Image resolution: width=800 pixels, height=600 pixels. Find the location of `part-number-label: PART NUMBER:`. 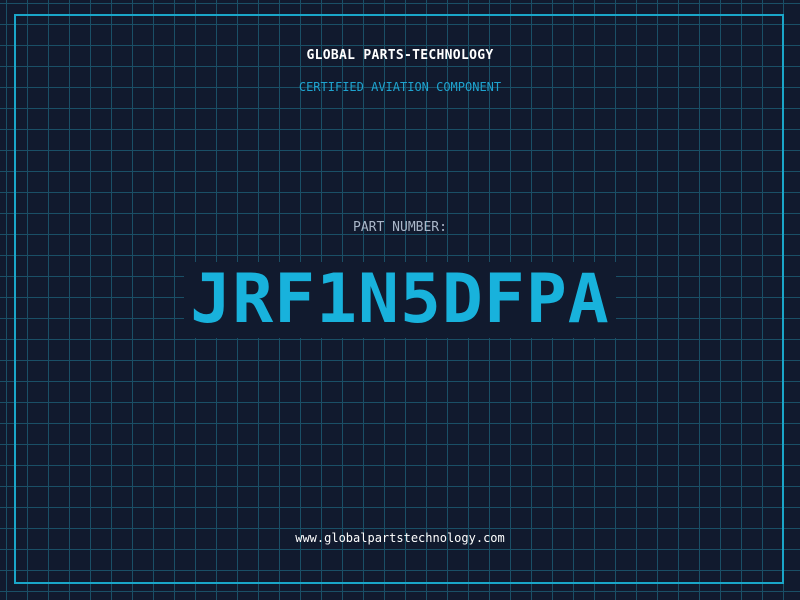

part-number-label: PART NUMBER: is located at coordinates (400, 227).